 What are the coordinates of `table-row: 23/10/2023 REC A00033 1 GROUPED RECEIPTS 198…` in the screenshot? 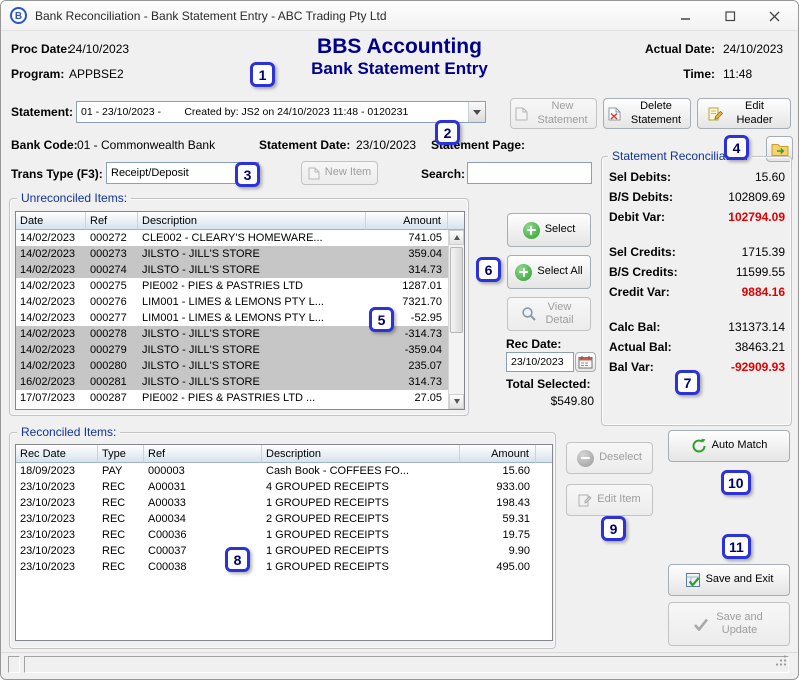 It's located at (284, 503).